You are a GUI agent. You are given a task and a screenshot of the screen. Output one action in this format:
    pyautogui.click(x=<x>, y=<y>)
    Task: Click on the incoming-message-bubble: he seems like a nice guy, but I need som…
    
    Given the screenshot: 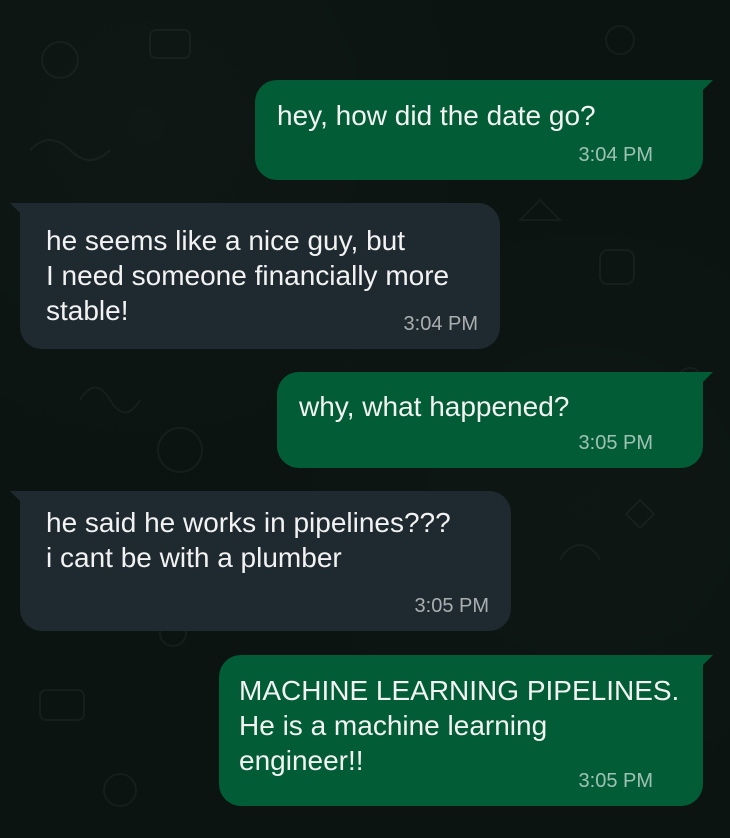 What is the action you would take?
    pyautogui.click(x=255, y=276)
    